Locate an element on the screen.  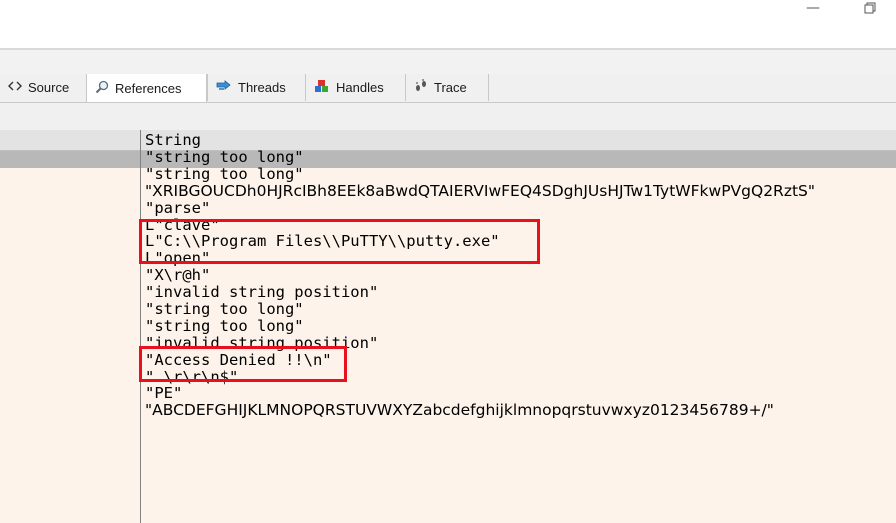
tab-label: References is located at coordinates (148, 88).